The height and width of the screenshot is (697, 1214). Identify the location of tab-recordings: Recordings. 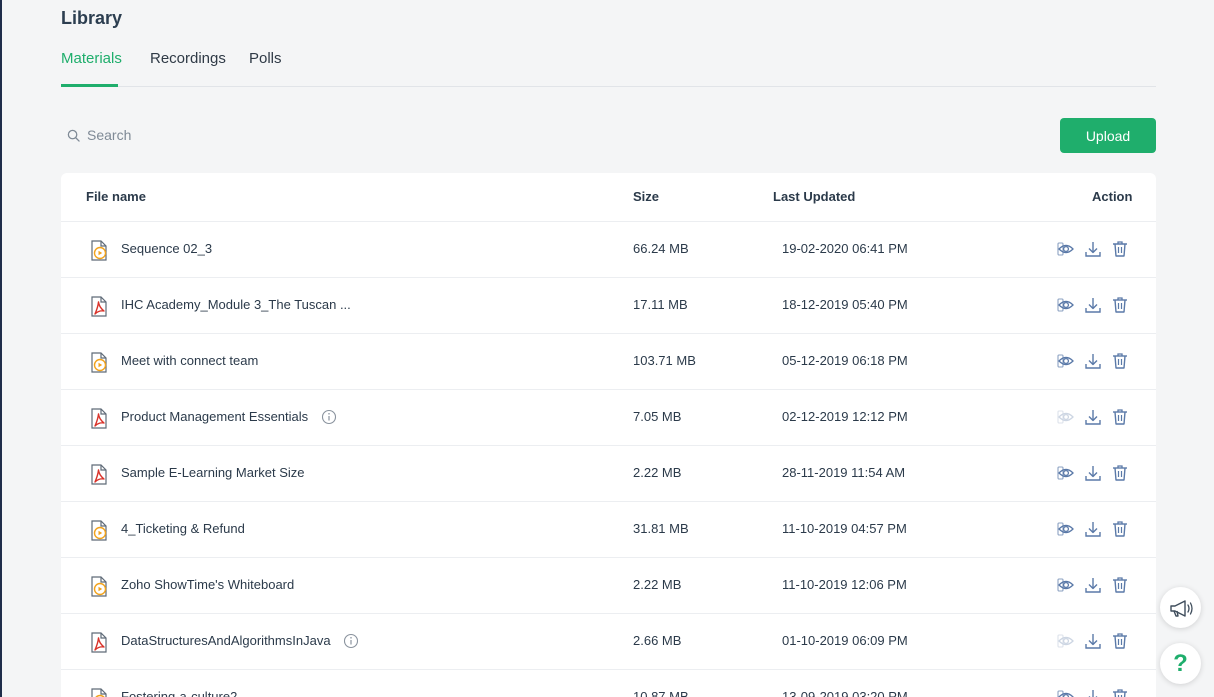
(188, 58).